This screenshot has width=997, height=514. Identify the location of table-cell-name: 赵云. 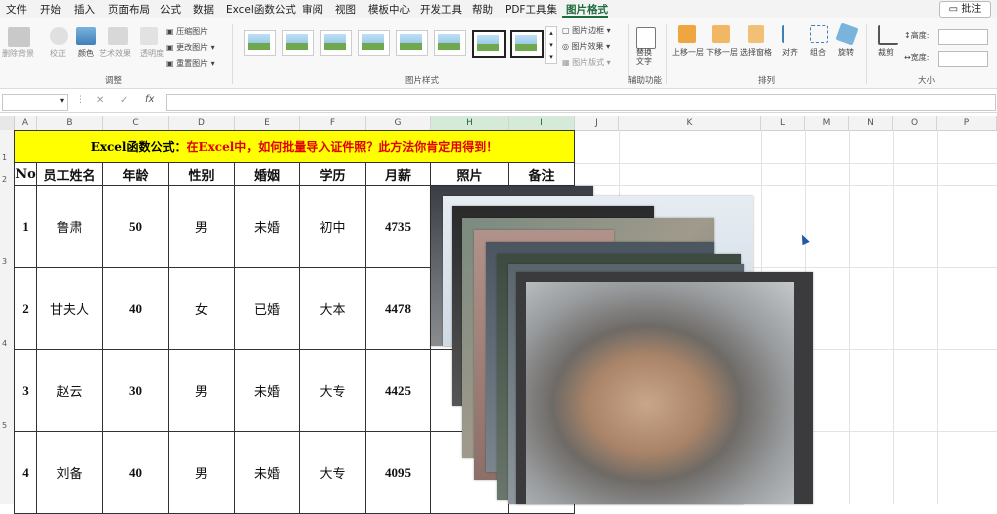
(70, 391).